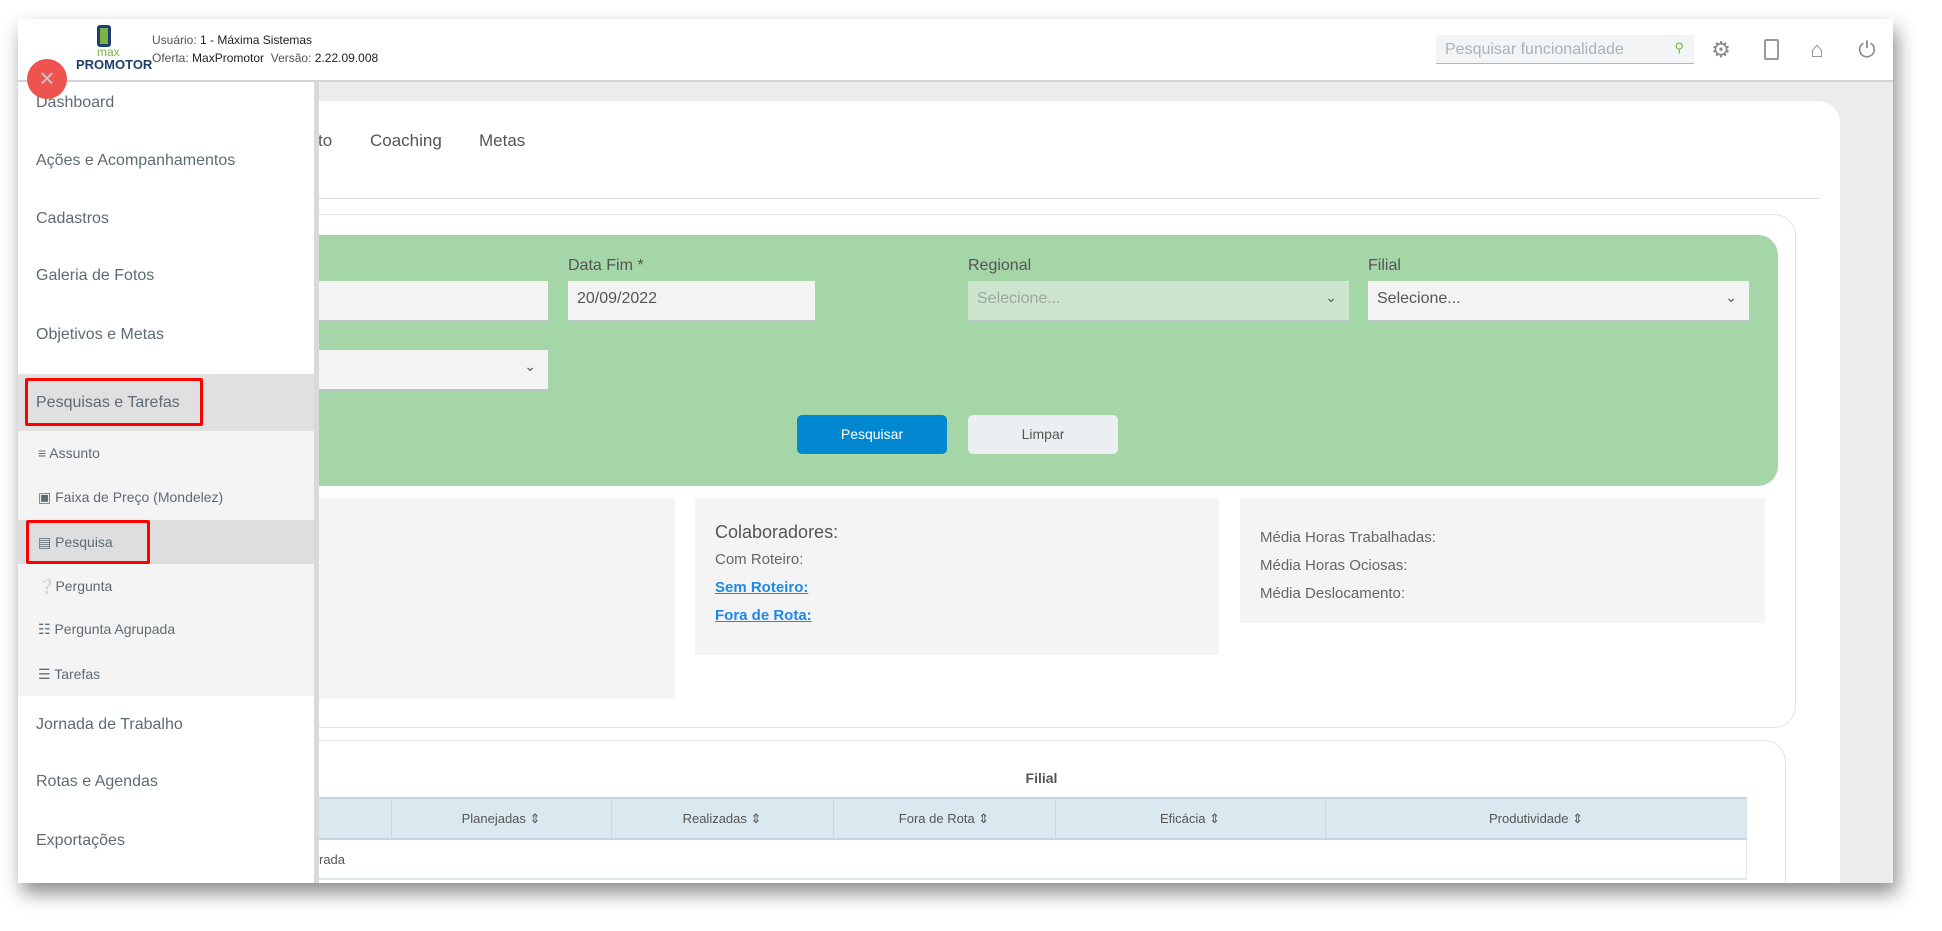  I want to click on home-icon: ⌂, so click(1817, 50).